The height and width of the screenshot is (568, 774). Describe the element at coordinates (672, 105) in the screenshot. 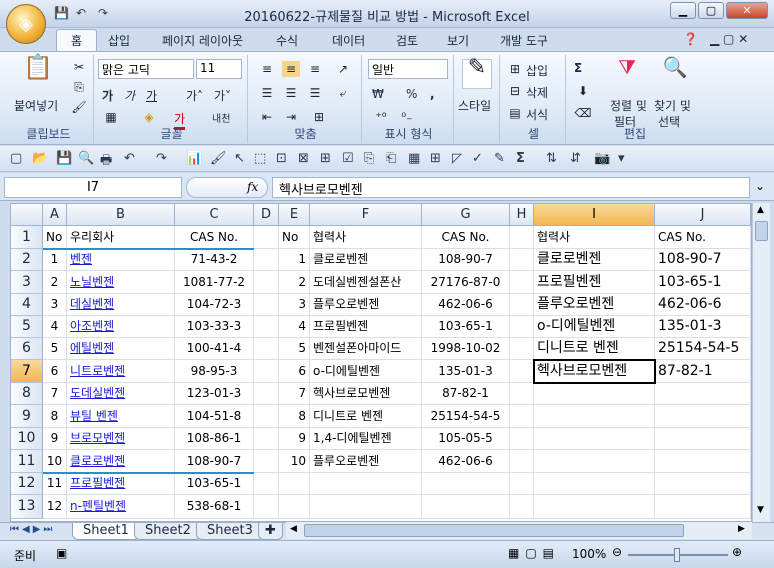

I see `find-select-button: 찾기 및` at that location.